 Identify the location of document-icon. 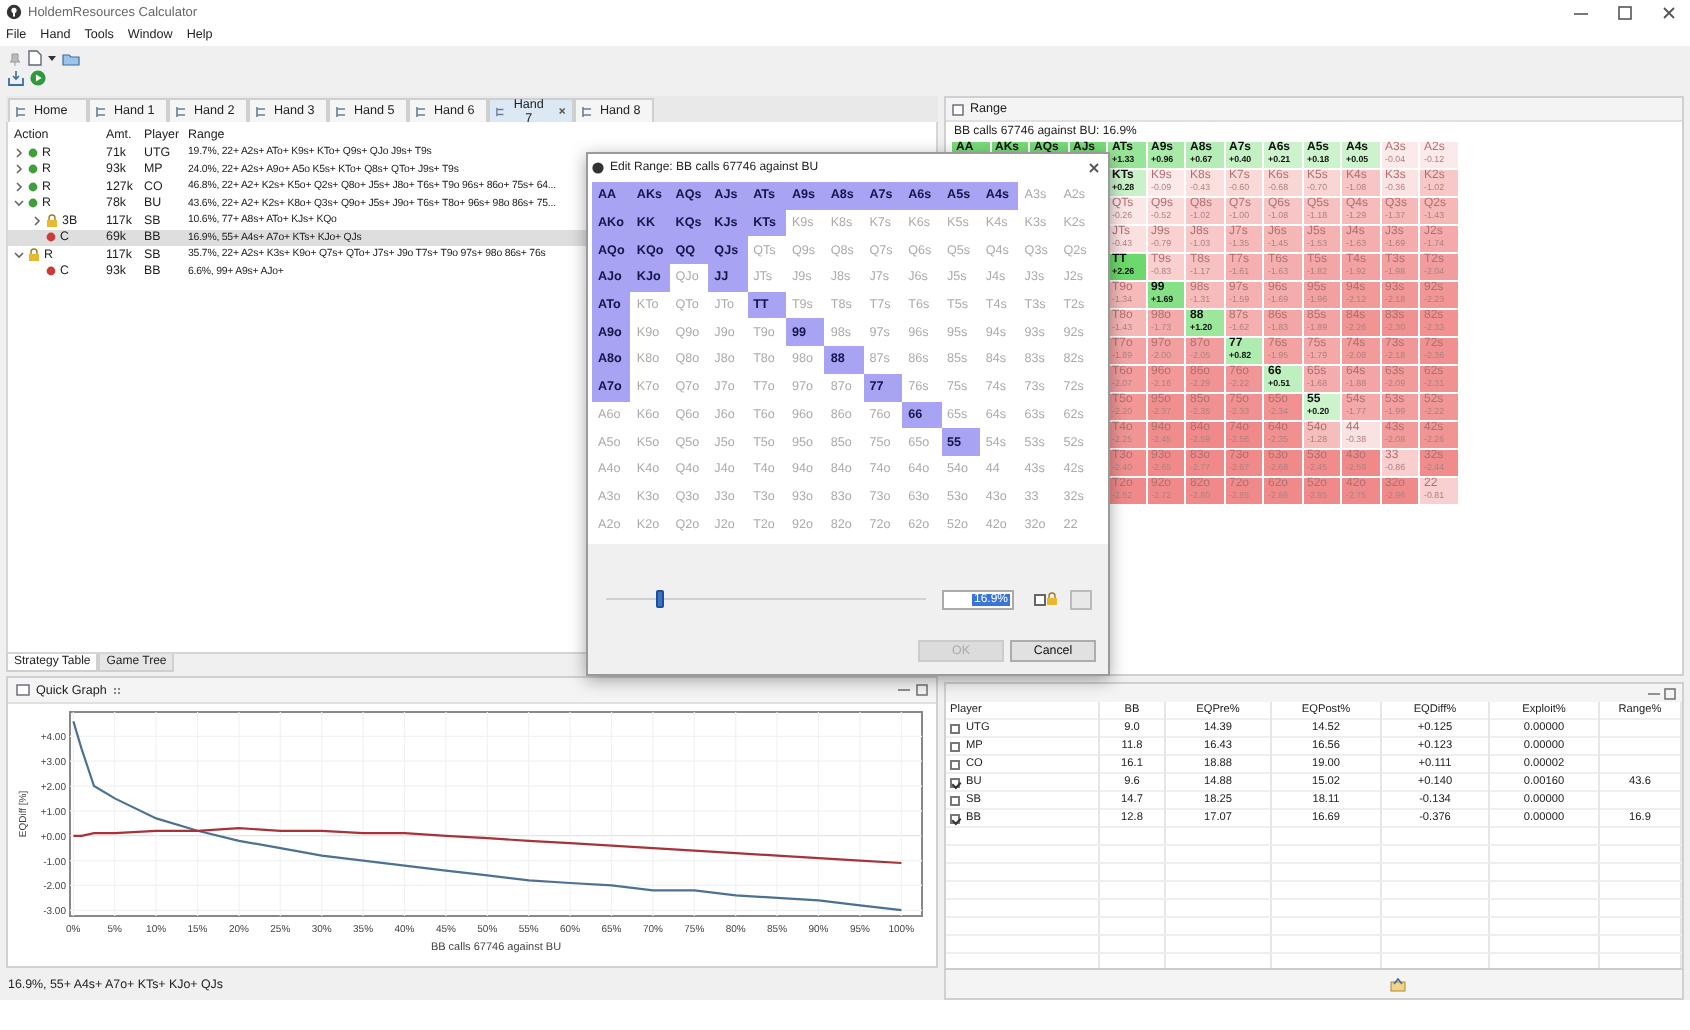
(35, 58).